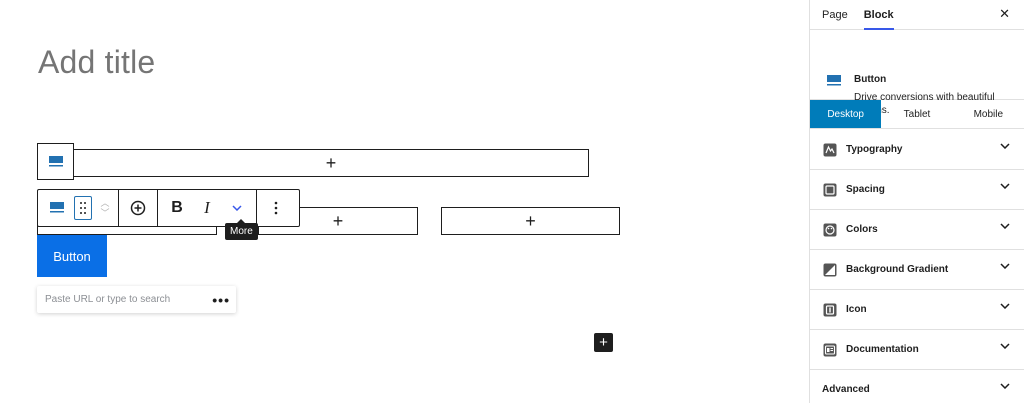 The image size is (1024, 403). Describe the element at coordinates (835, 14) in the screenshot. I see `tab-page: Page` at that location.